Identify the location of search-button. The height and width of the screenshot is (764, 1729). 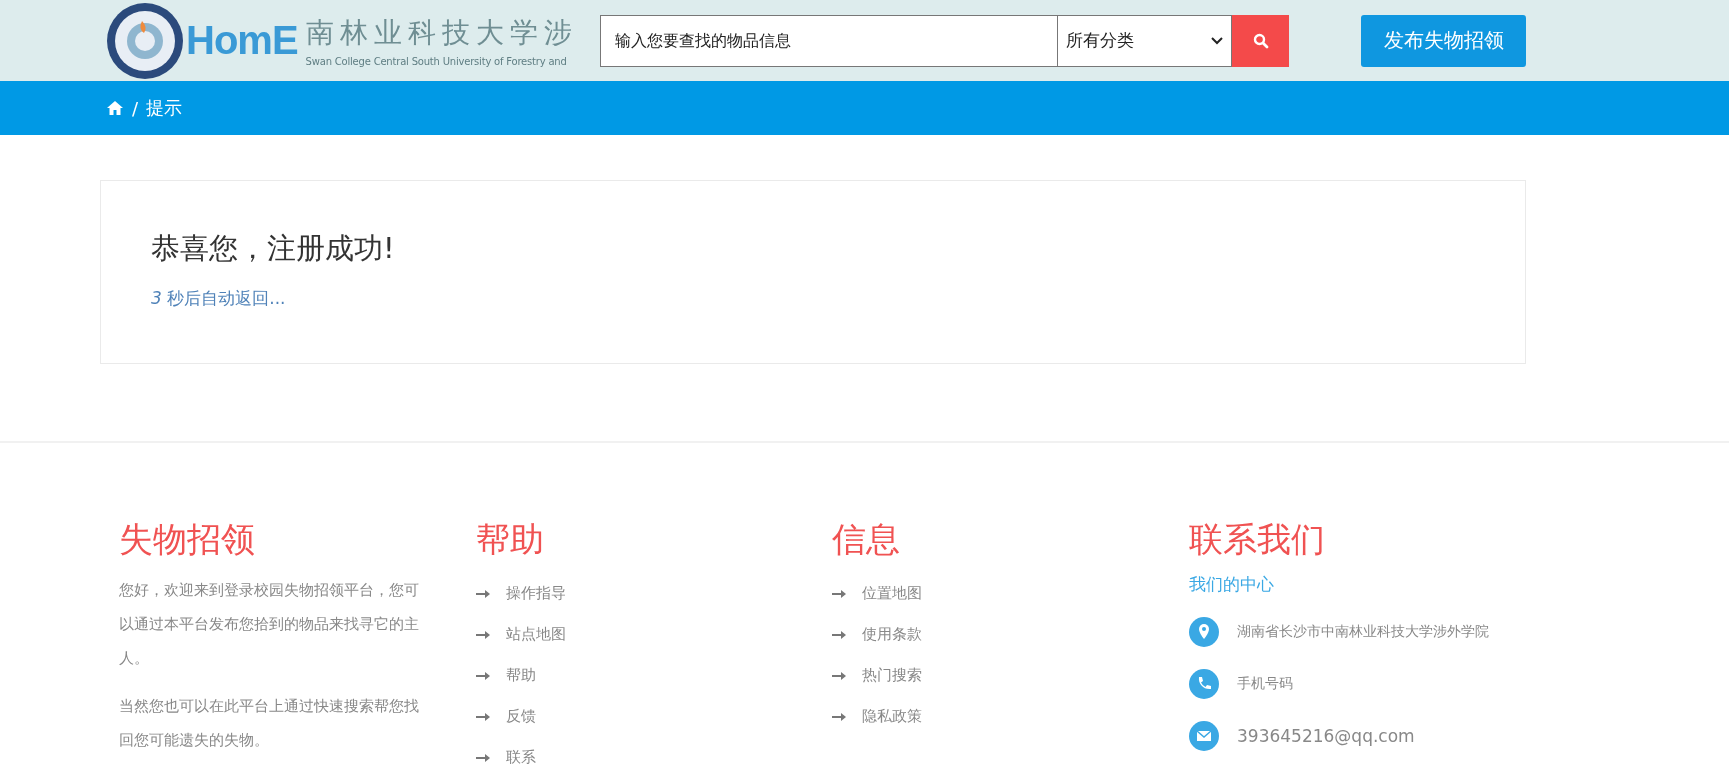
(1260, 40).